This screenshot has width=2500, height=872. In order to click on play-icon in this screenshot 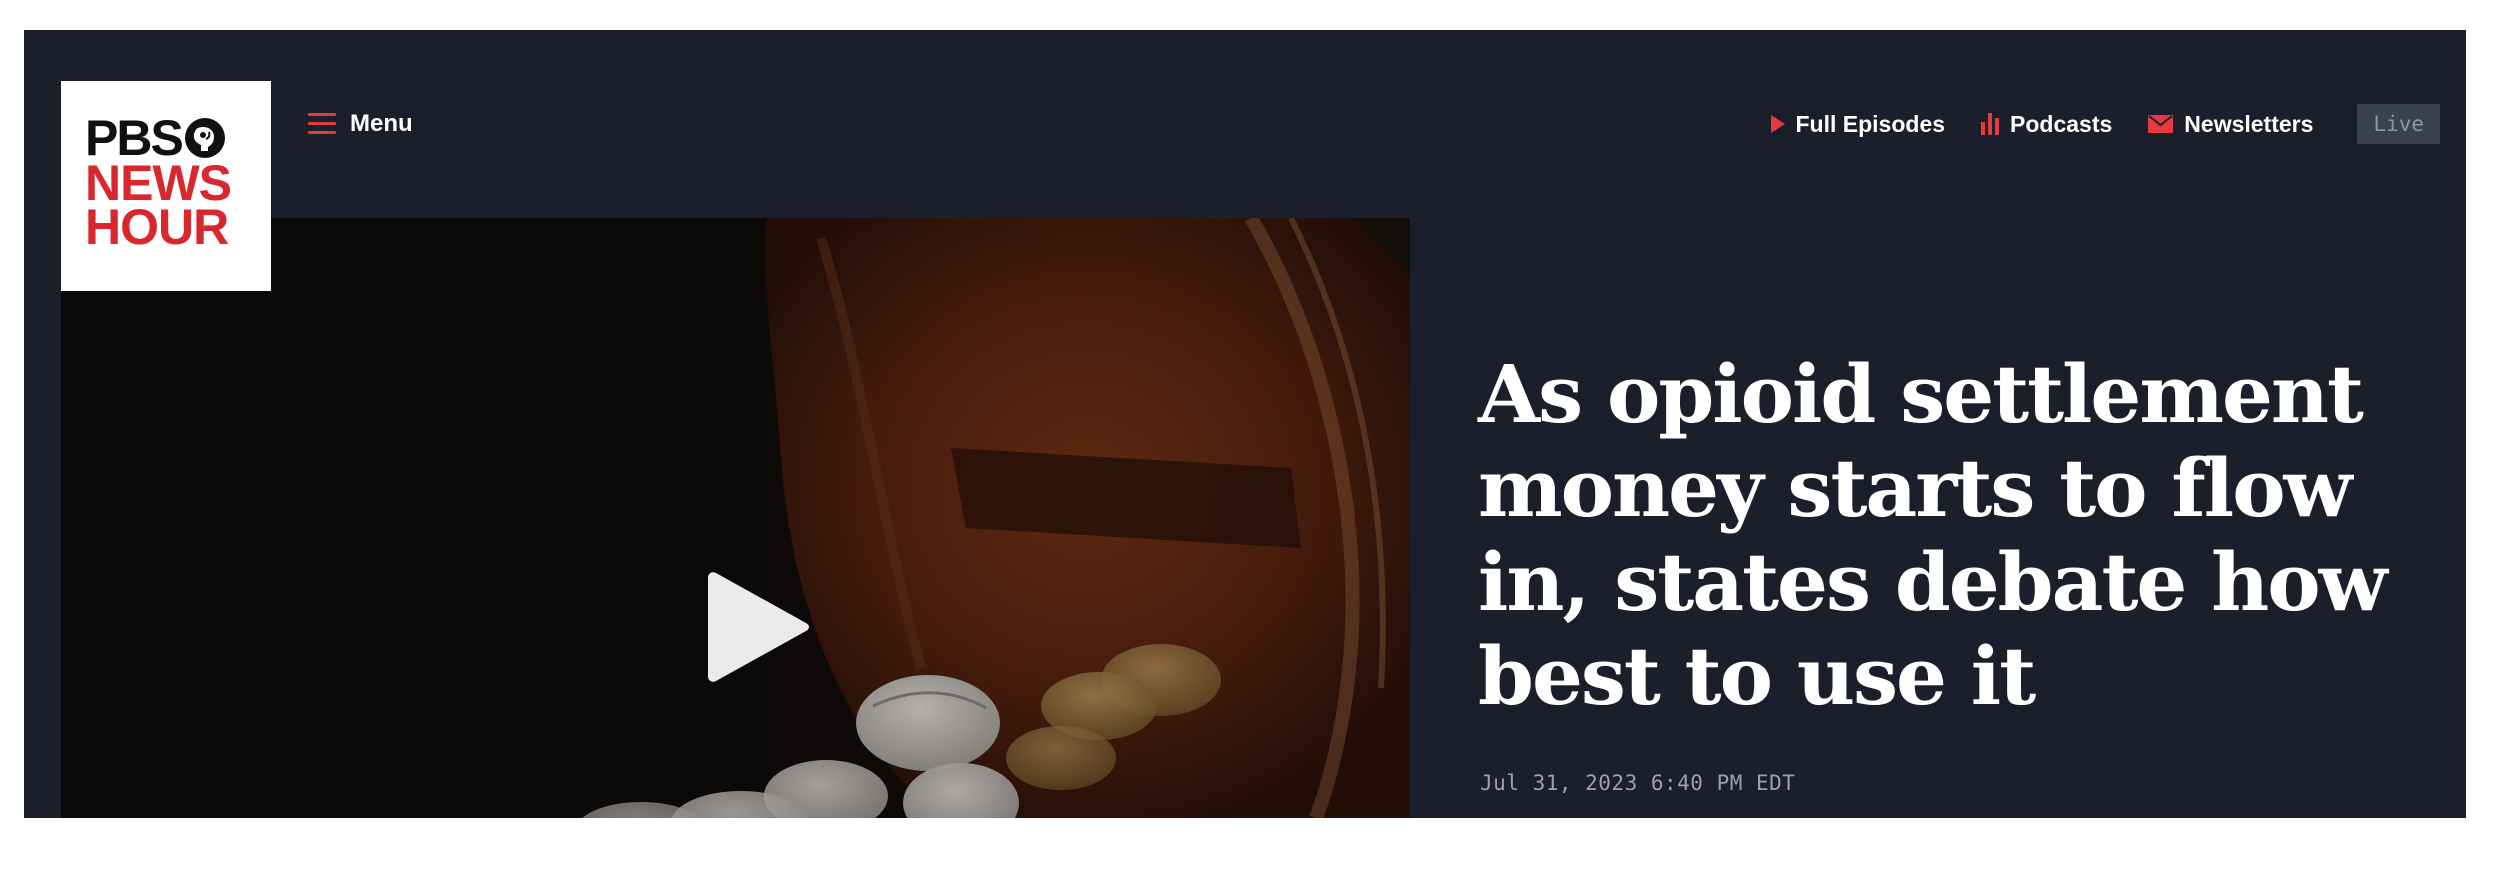, I will do `click(1777, 124)`.